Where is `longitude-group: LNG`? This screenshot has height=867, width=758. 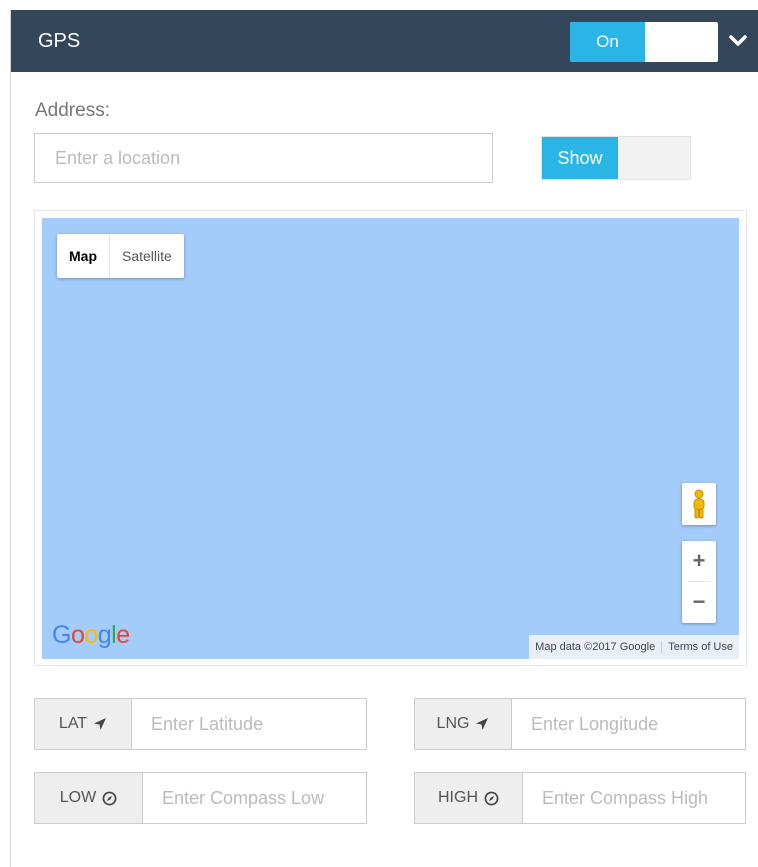
longitude-group: LNG is located at coordinates (580, 724).